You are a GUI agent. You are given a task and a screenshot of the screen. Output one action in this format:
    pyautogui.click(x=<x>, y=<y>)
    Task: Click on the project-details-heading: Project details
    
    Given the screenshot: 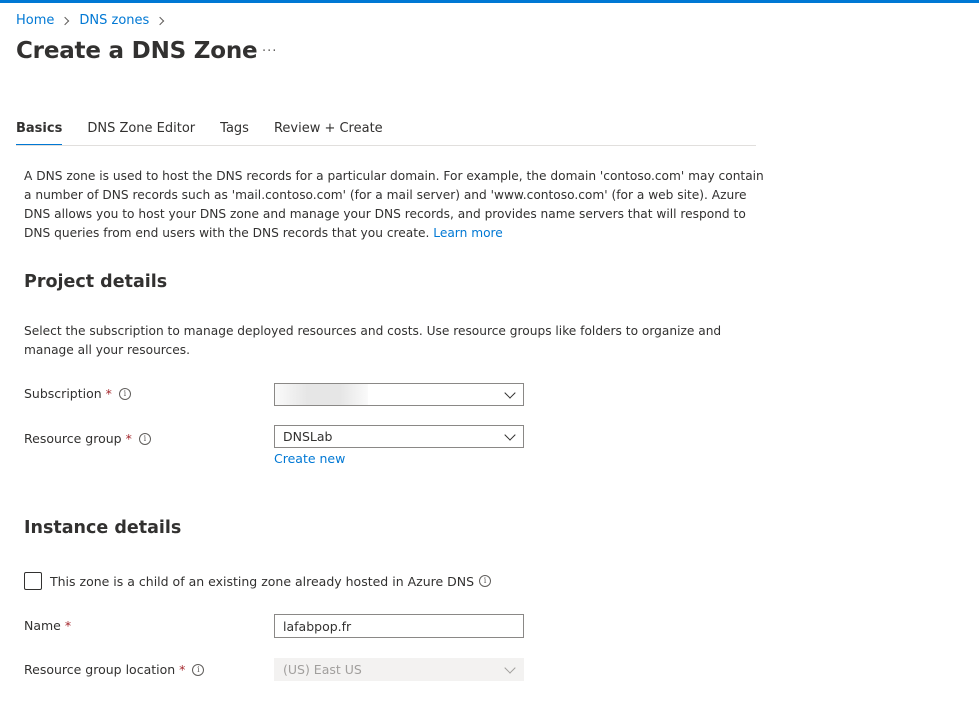 What is the action you would take?
    pyautogui.click(x=96, y=282)
    